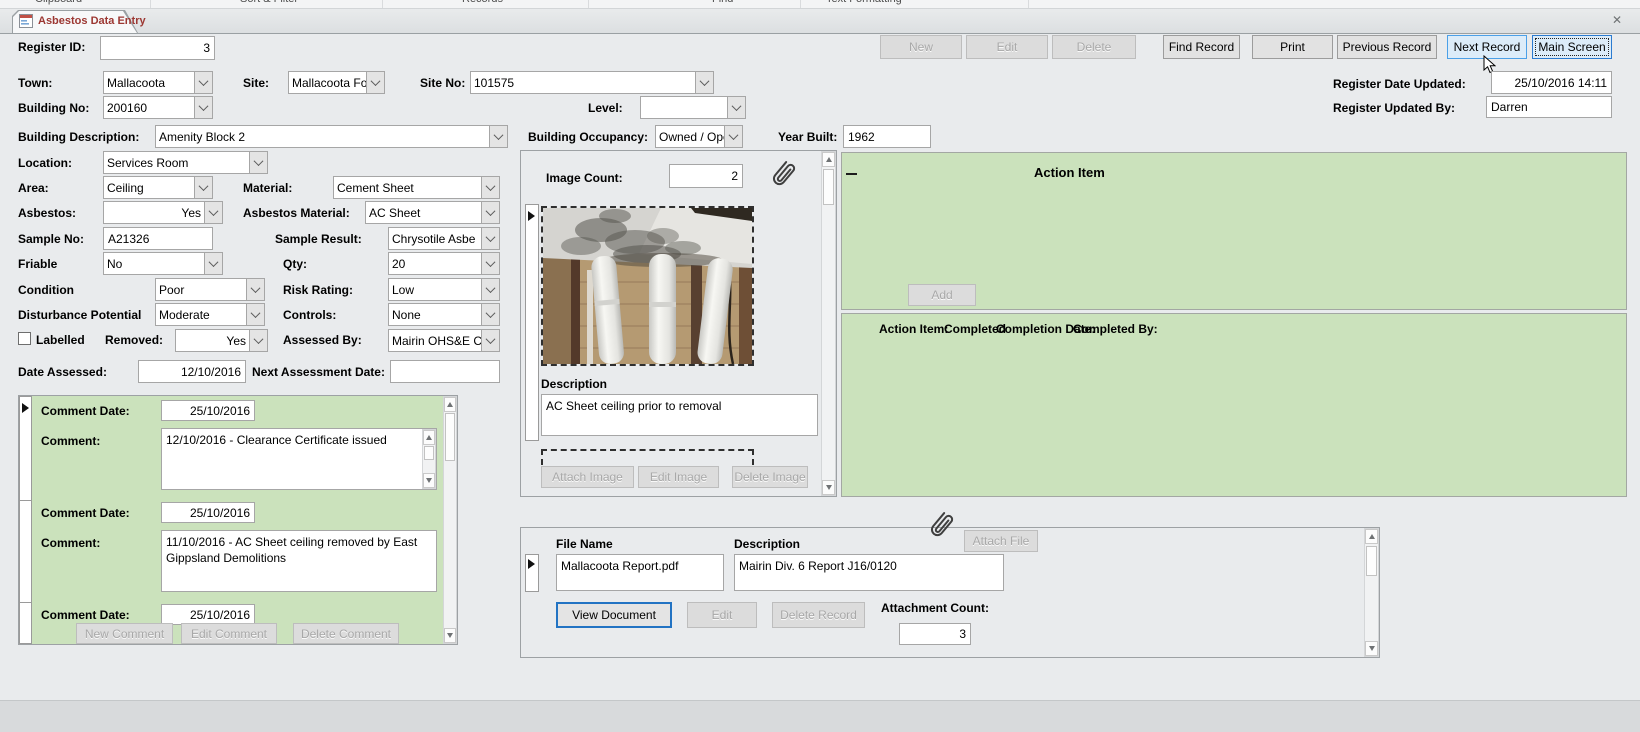  Describe the element at coordinates (163, 212) in the screenshot. I see `asbestos-combo: Yes` at that location.